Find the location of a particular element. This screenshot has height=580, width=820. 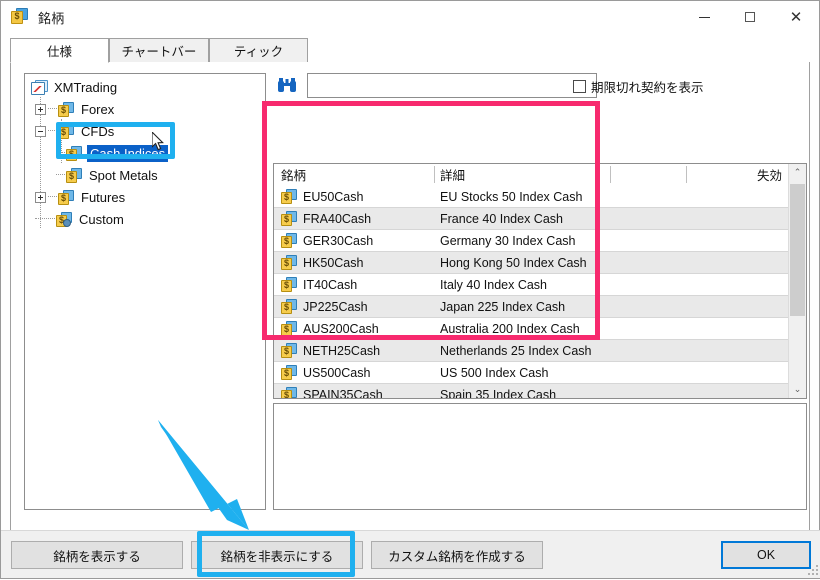

table-row: EU50Cash EU Stocks 50 Index Cash is located at coordinates (540, 197).